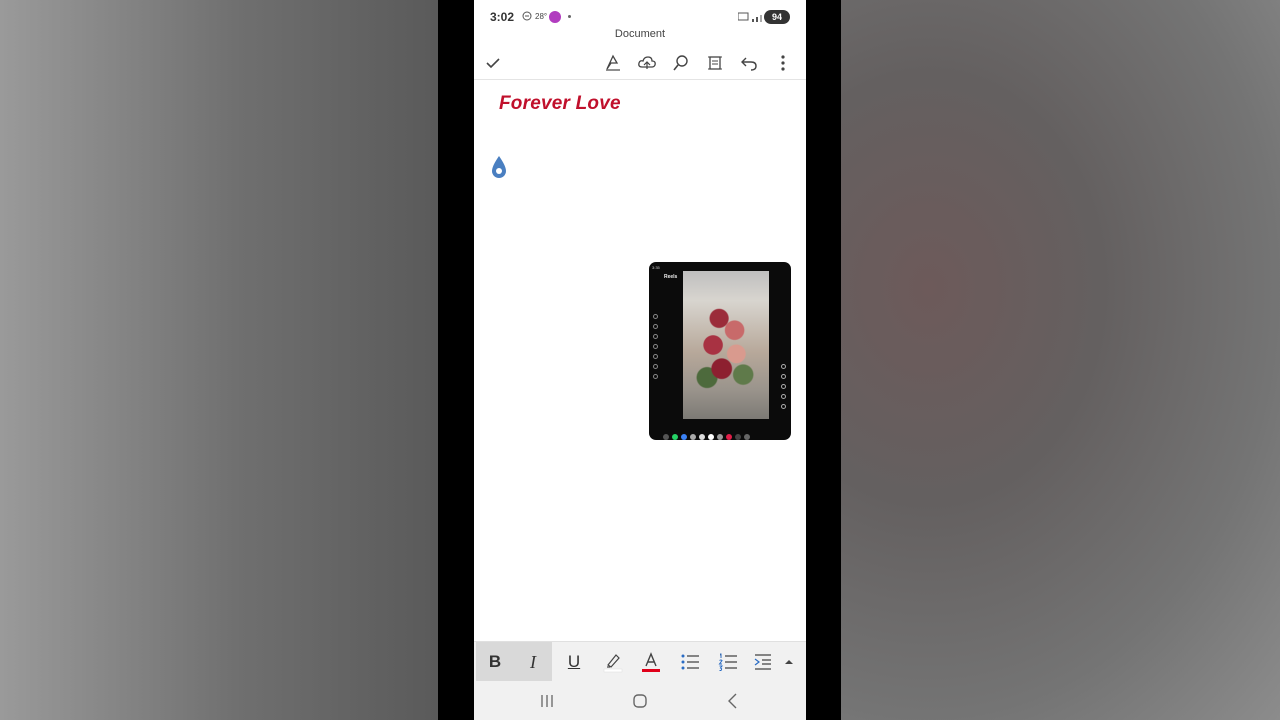 The width and height of the screenshot is (1280, 720). I want to click on highlighter-icon, so click(613, 663).